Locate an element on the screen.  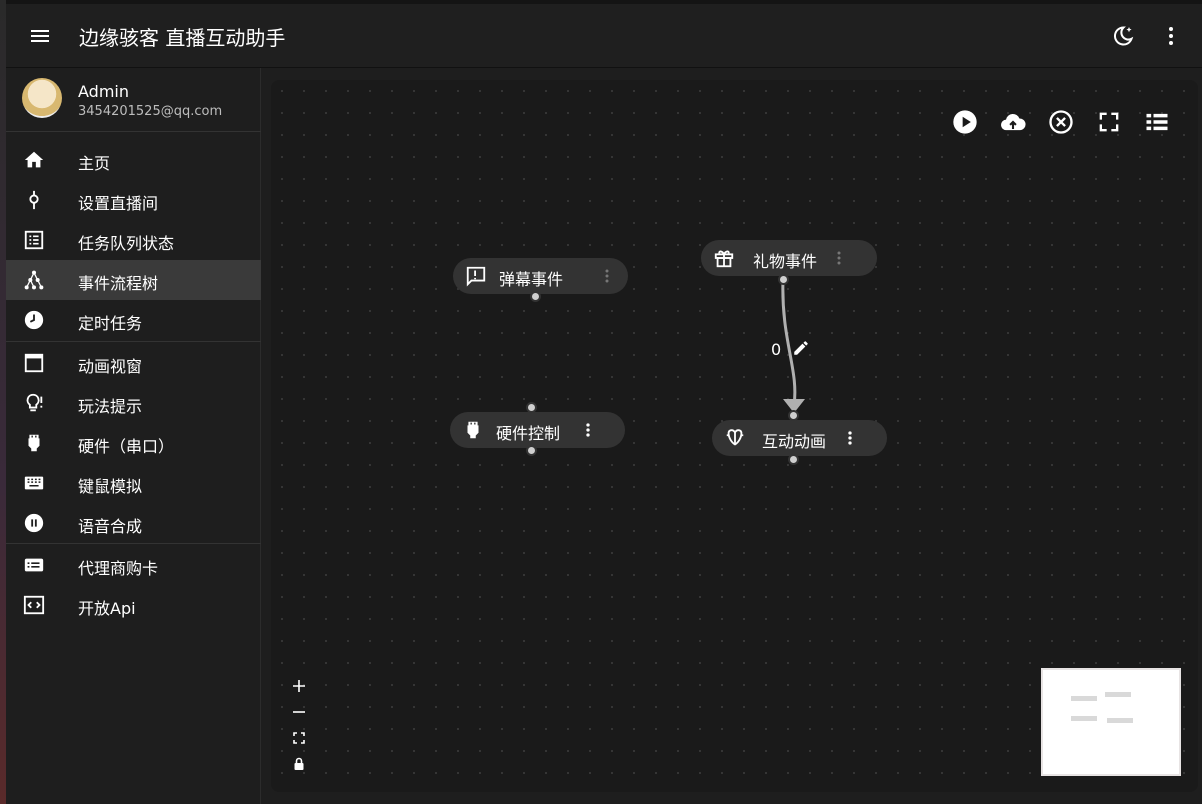
sidebar-item-task-queue: 任务队列状态 is located at coordinates (133, 240).